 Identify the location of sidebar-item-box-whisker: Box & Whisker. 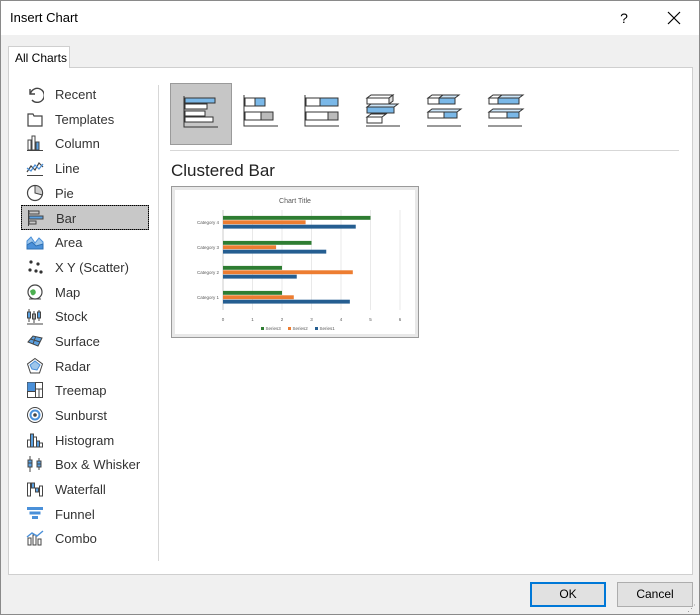
(85, 464).